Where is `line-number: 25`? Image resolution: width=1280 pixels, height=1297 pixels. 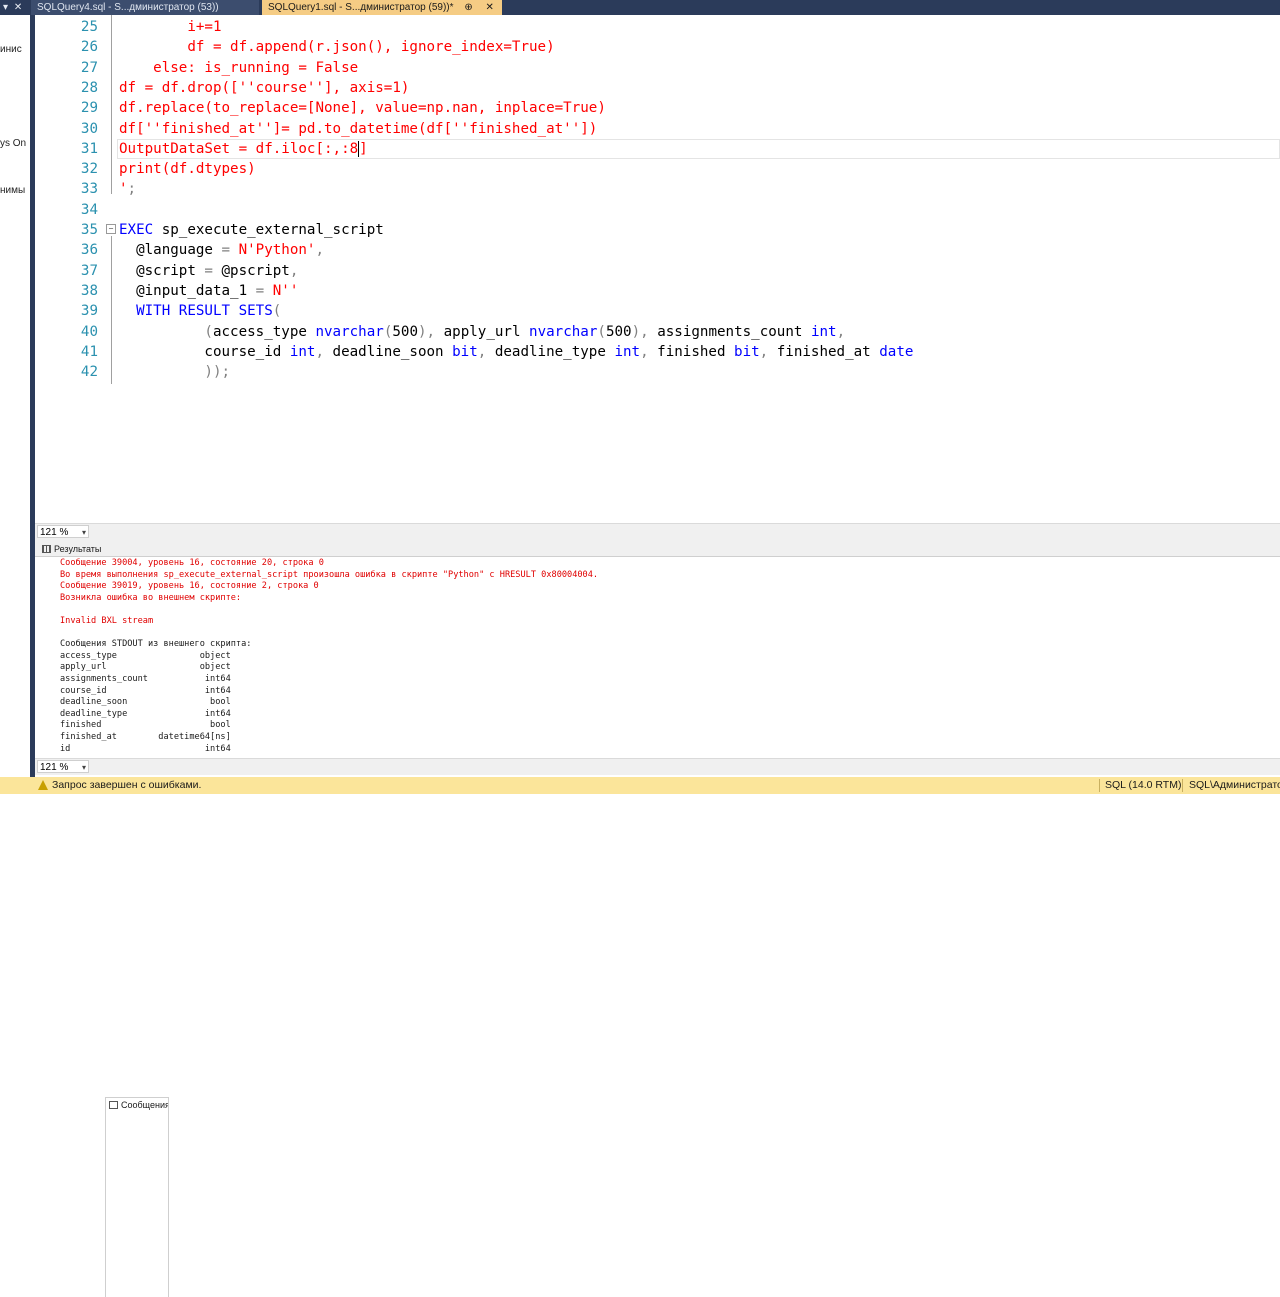 line-number: 25 is located at coordinates (89, 27).